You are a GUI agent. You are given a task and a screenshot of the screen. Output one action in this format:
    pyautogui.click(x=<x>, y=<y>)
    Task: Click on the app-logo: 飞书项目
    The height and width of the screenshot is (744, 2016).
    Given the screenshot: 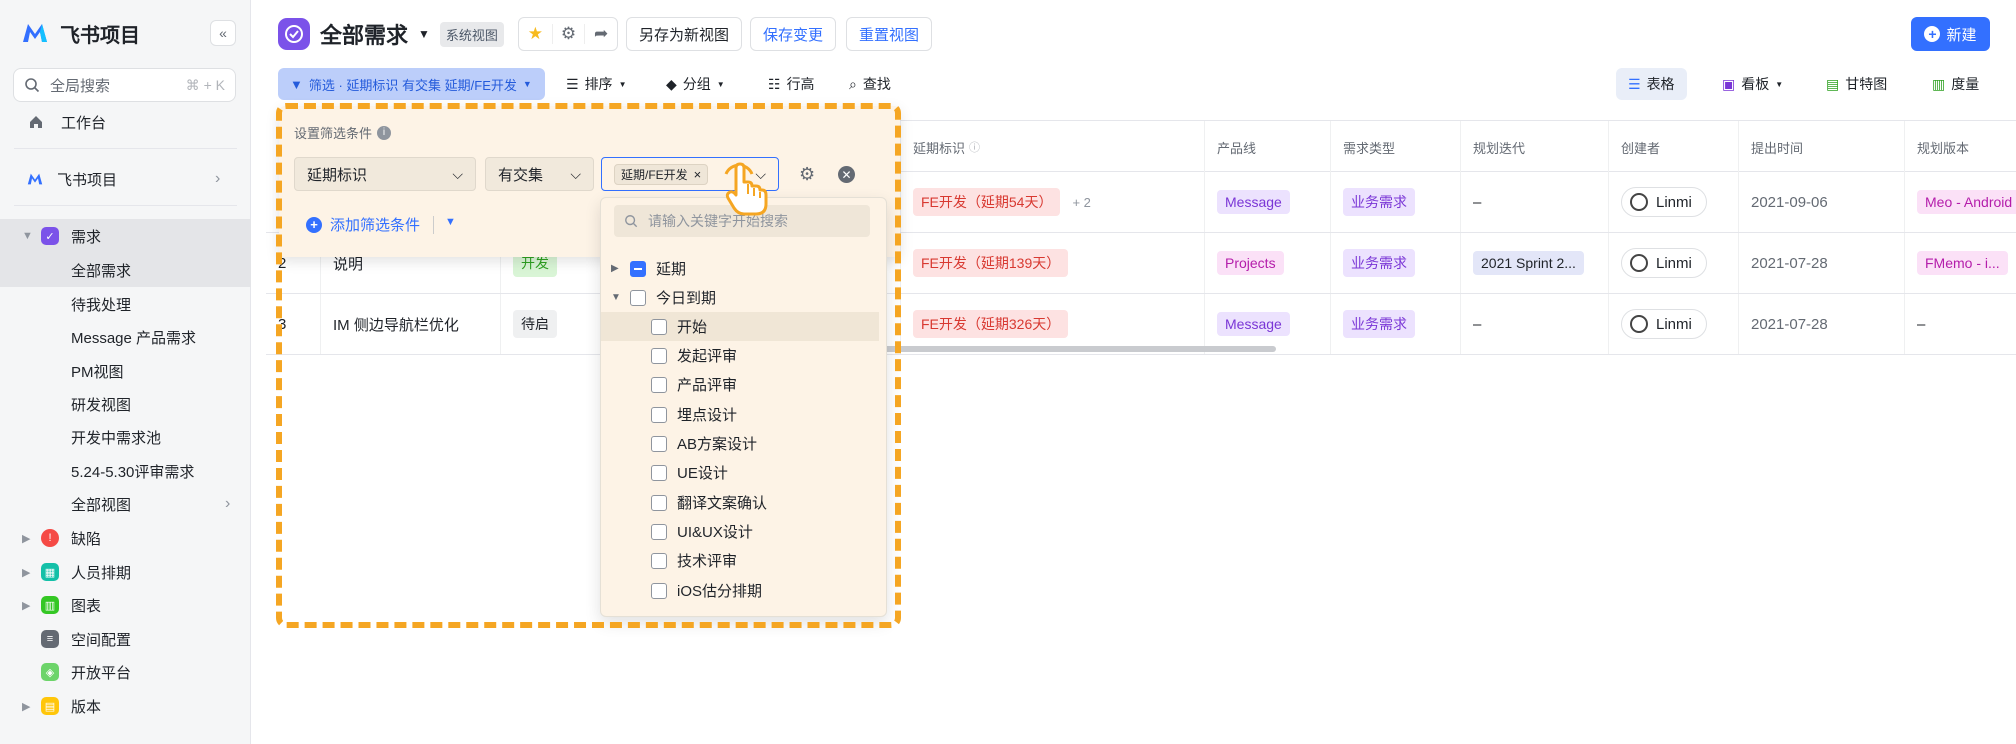 What is the action you would take?
    pyautogui.click(x=80, y=33)
    